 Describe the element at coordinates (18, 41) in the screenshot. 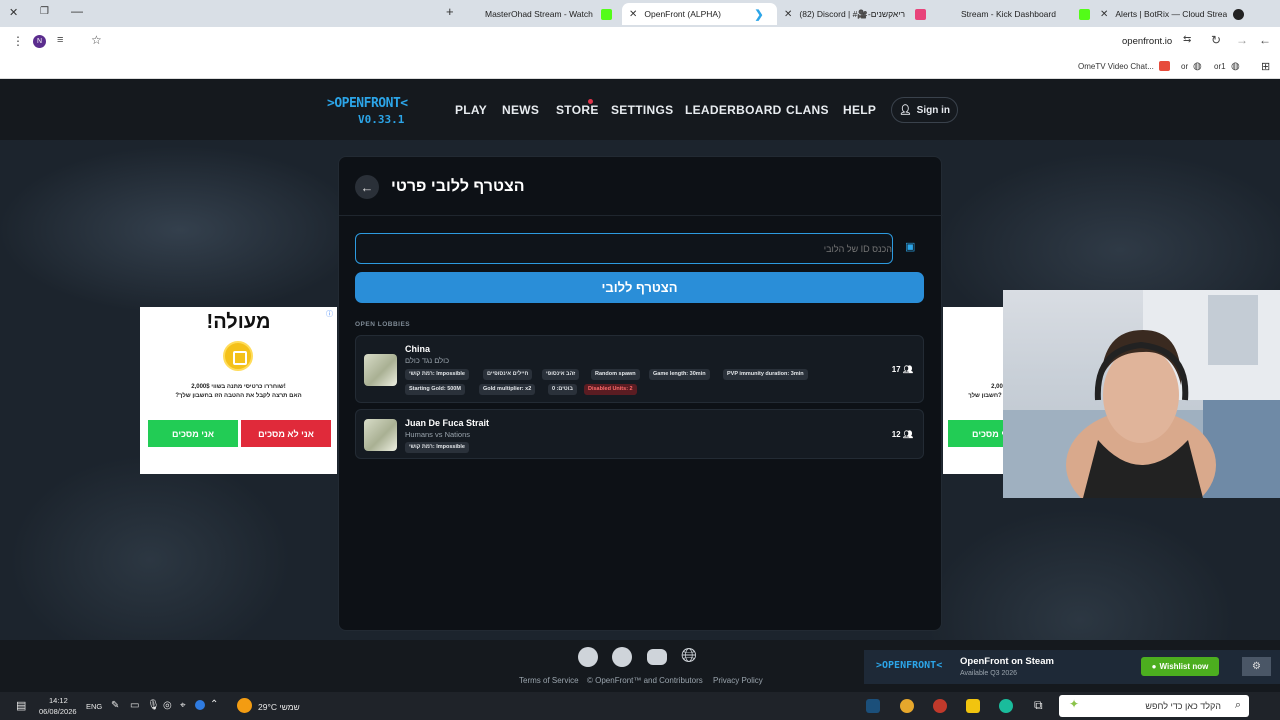

I see `menu-kebab-icon: ⋮` at that location.